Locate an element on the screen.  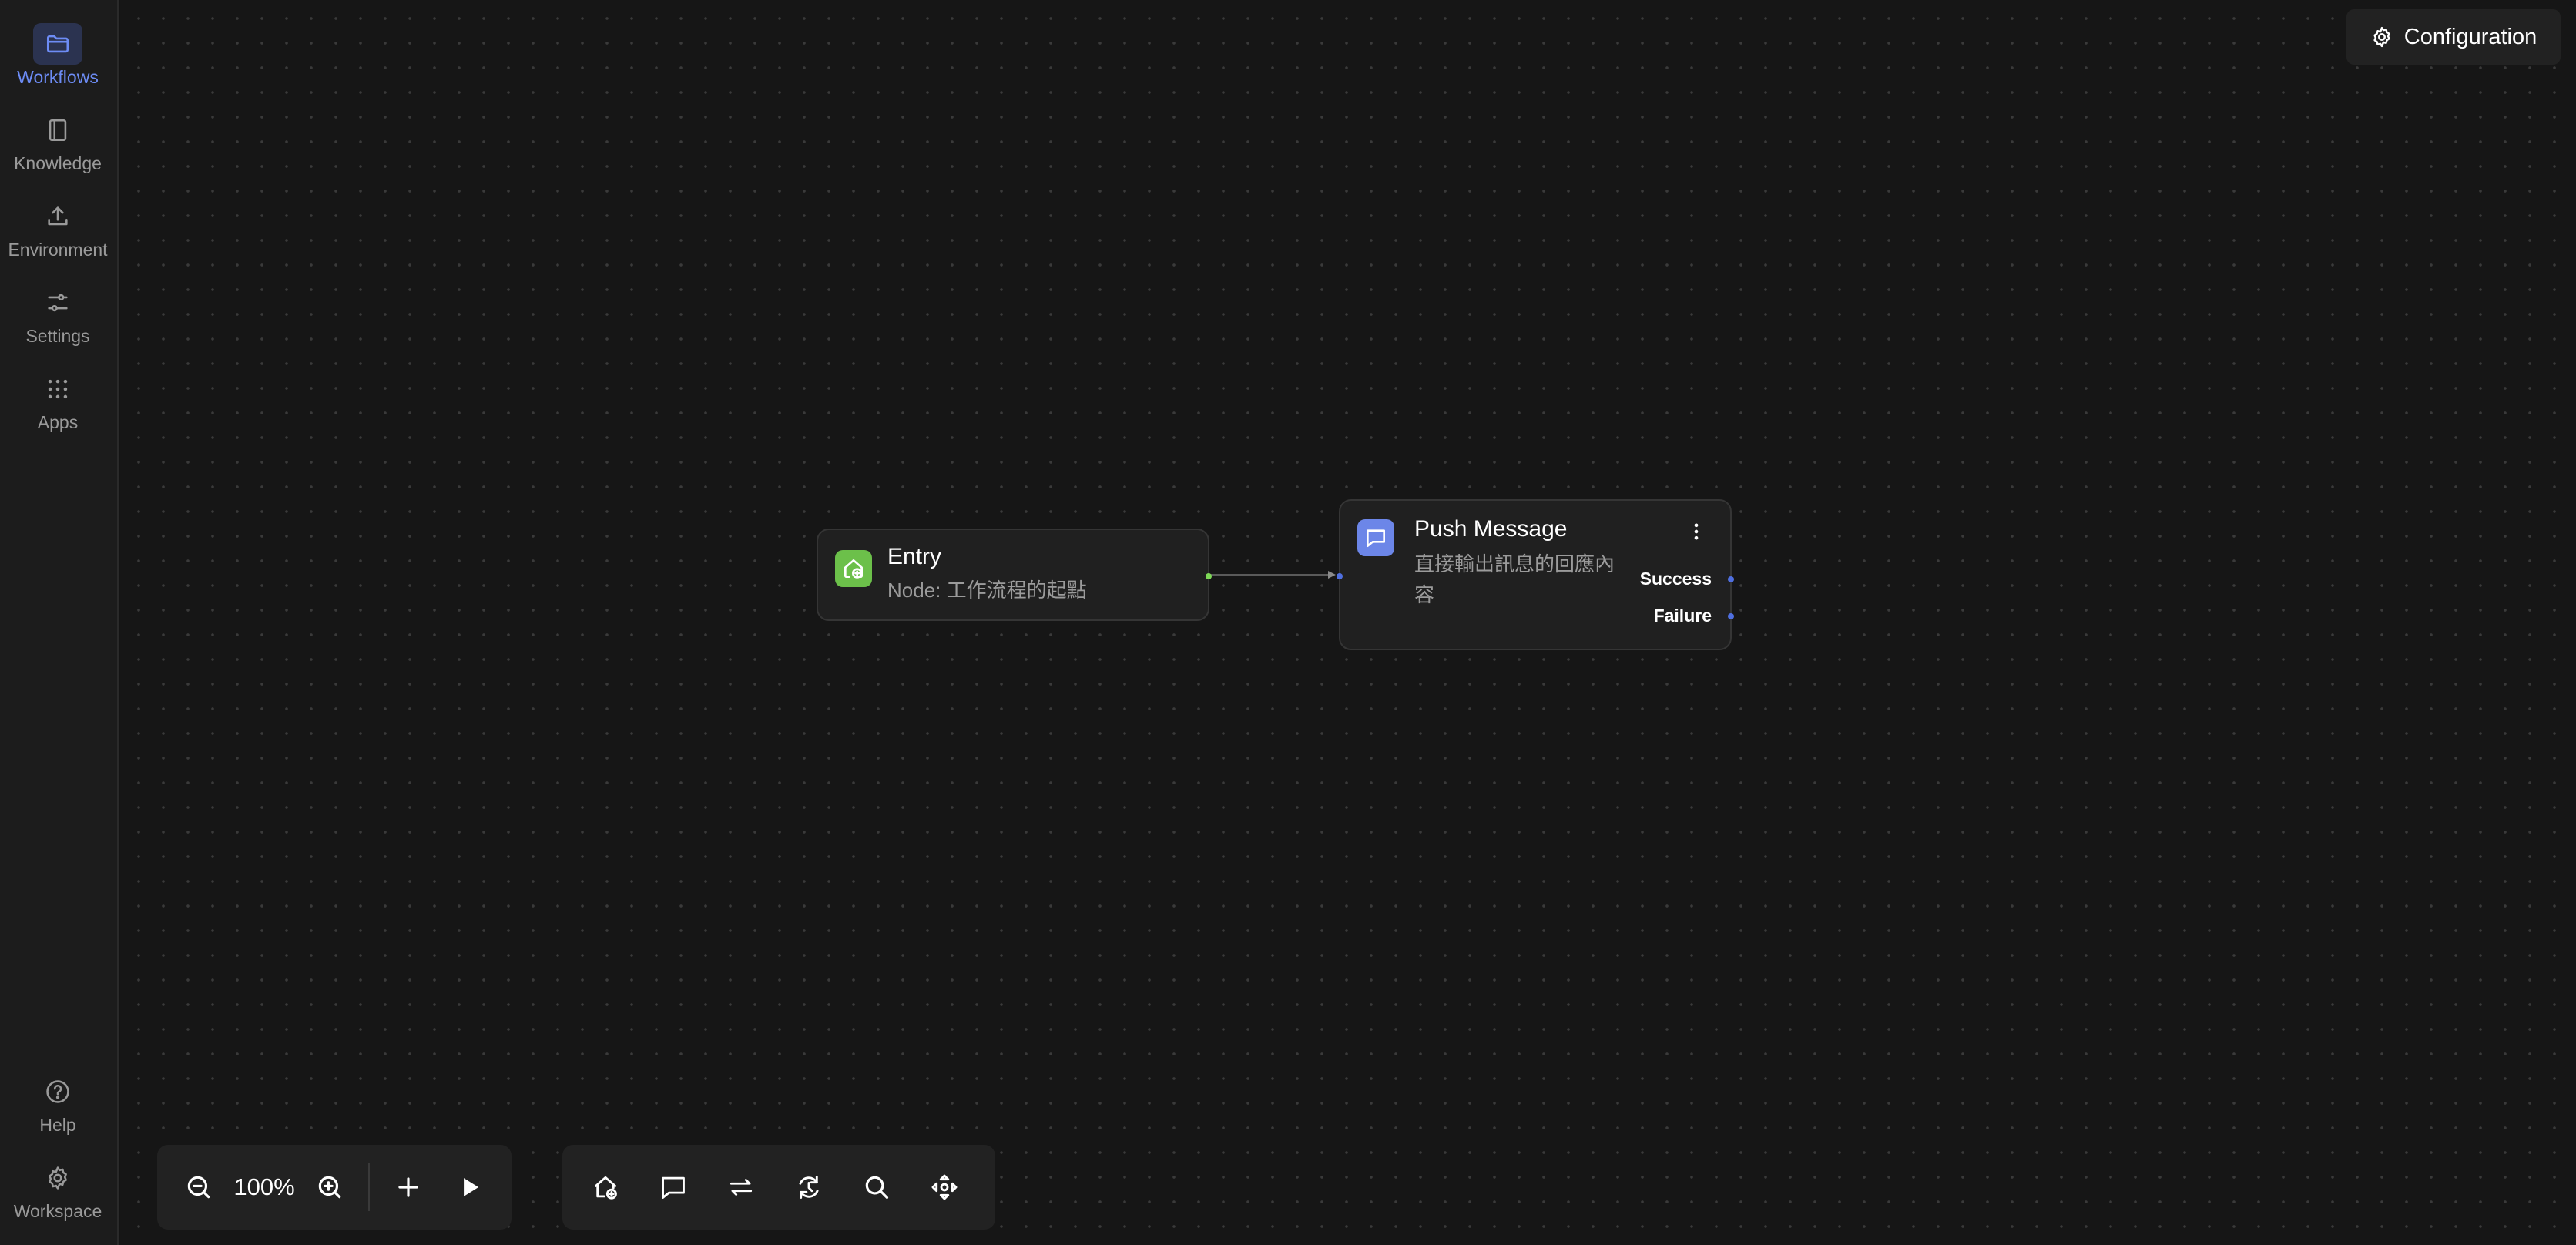
zoom-in-button is located at coordinates (330, 1187).